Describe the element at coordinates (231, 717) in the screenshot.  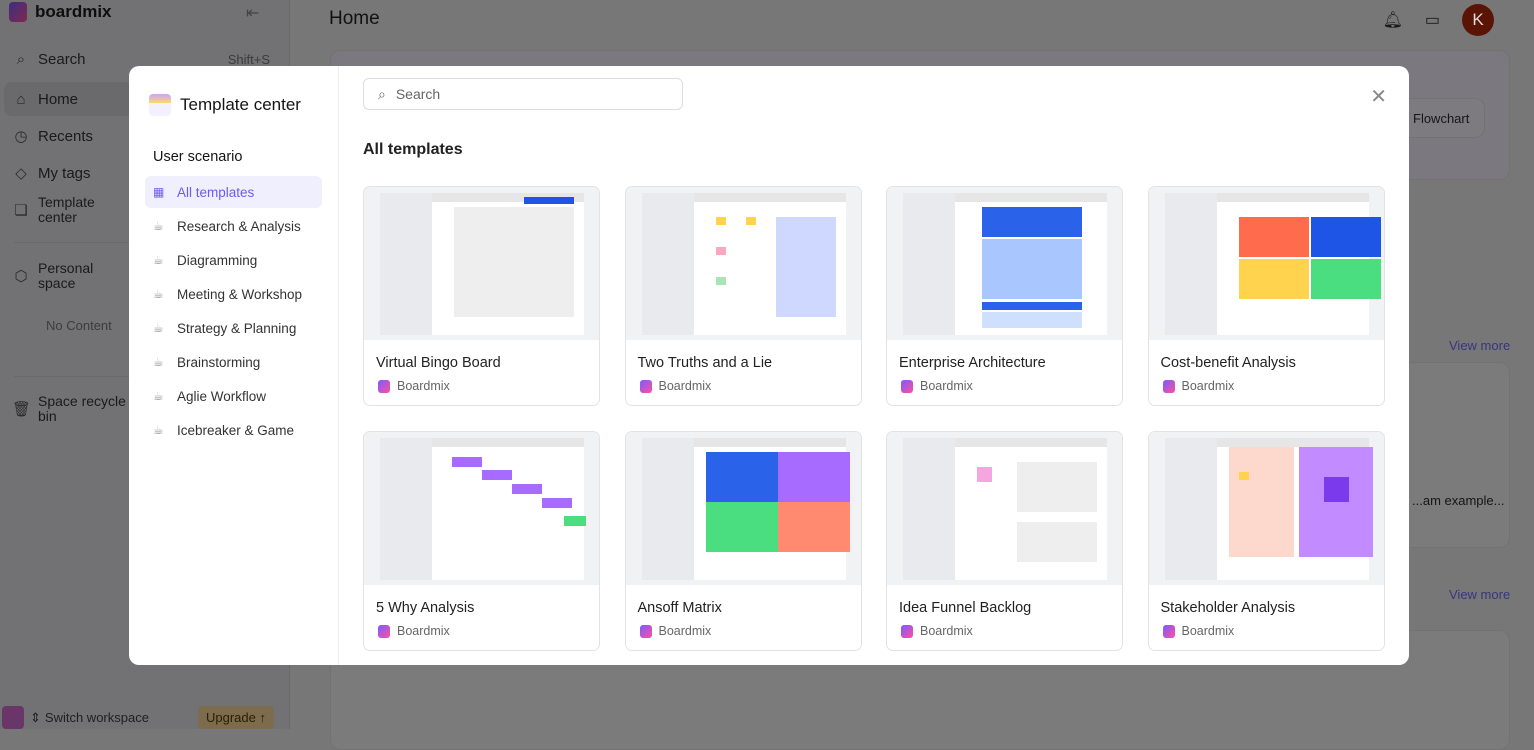
I see `upgrade-label: Upgrade` at that location.